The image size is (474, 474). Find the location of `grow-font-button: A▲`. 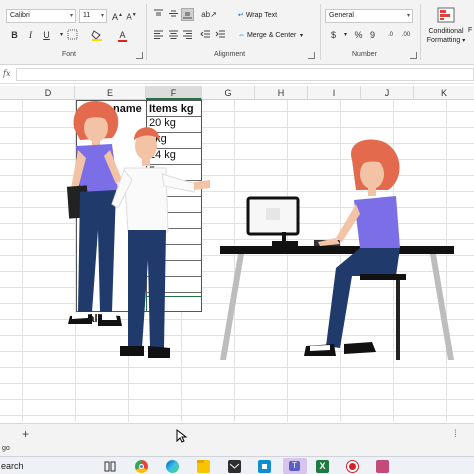

grow-font-button: A▲ is located at coordinates (117, 15).